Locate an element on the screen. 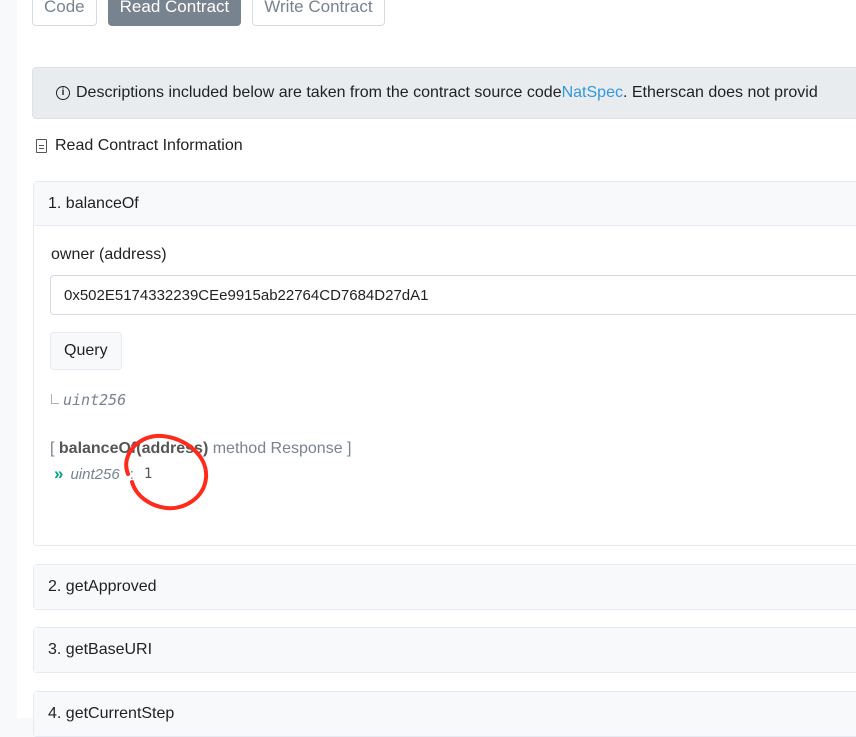 The width and height of the screenshot is (856, 737). tab-write-contract: Write Contract is located at coordinates (318, 13).